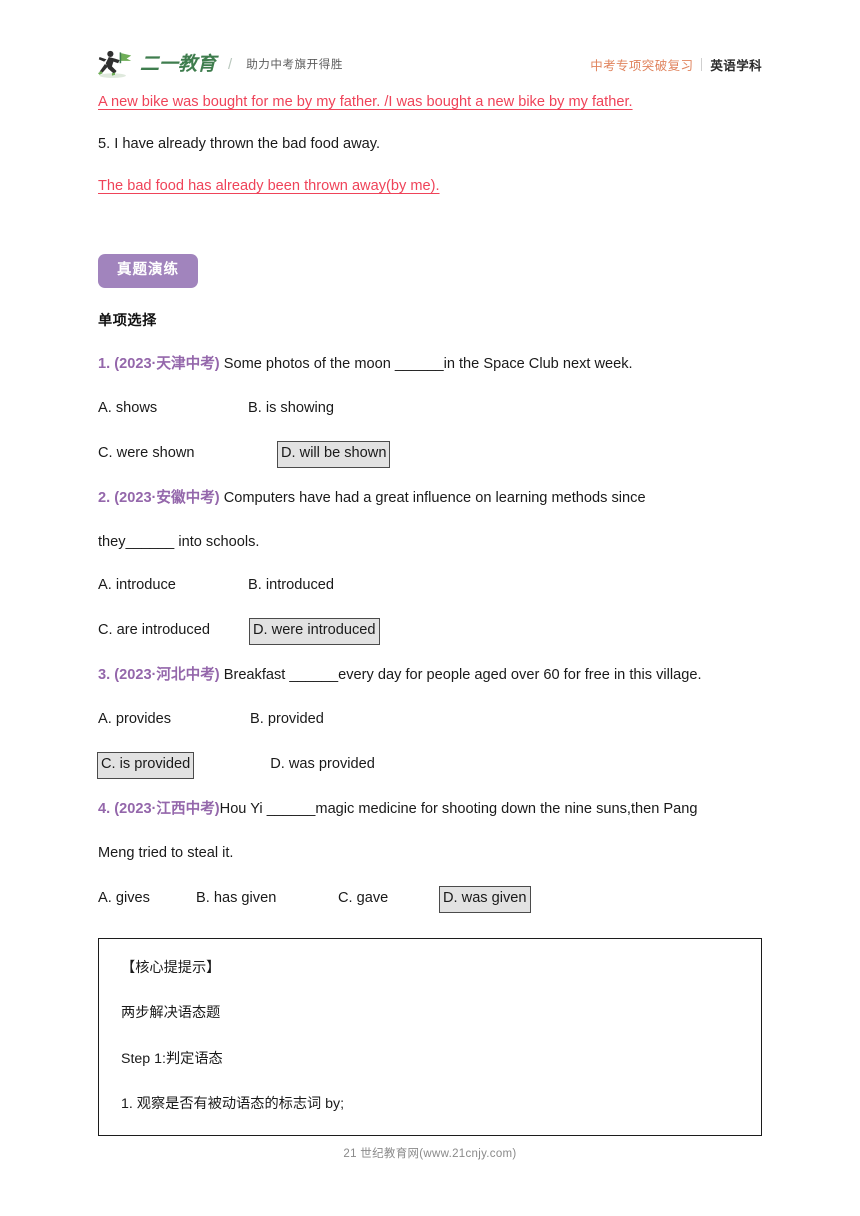 This screenshot has width=860, height=1216. I want to click on course-label: 中考专项突破复习, so click(642, 65).